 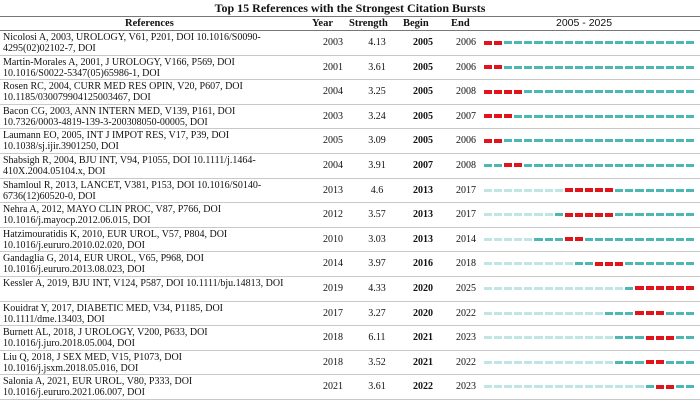 What do you see at coordinates (377, 288) in the screenshot?
I see `strength-cell: 4.33` at bounding box center [377, 288].